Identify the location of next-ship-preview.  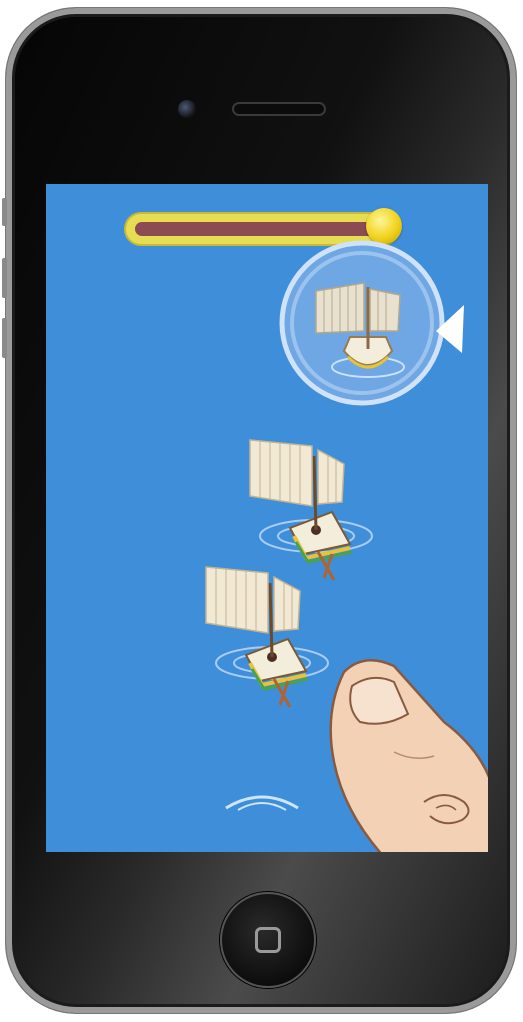
(371, 332).